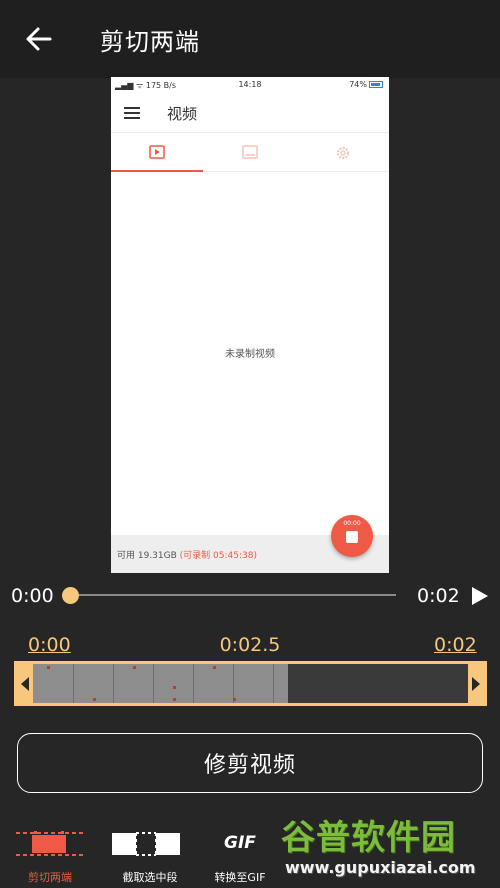 Image resolution: width=500 pixels, height=888 pixels. I want to click on watermark: 谷普软件园 www.gupuxiazai.com, so click(387, 849).